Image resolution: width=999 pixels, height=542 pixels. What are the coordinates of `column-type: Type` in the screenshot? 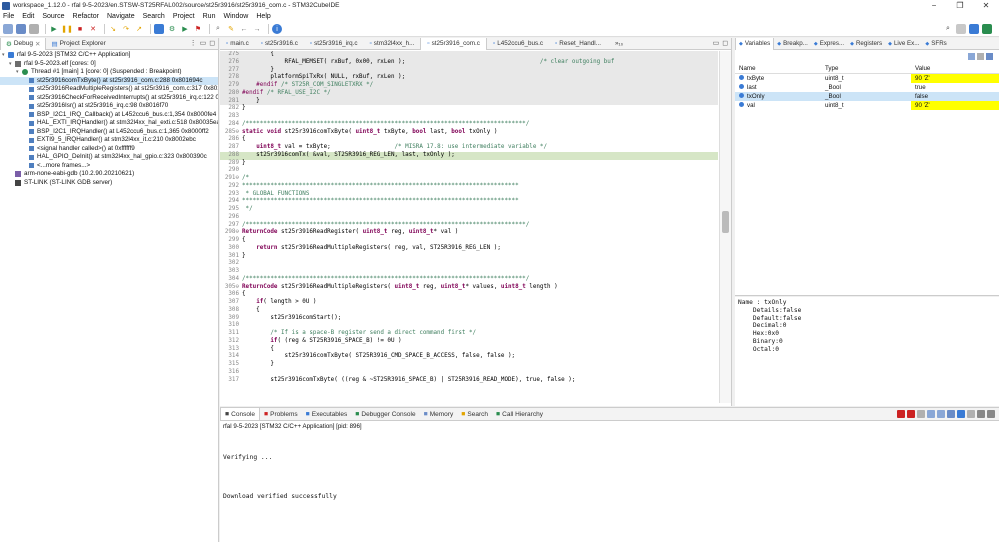 It's located at (866, 68).